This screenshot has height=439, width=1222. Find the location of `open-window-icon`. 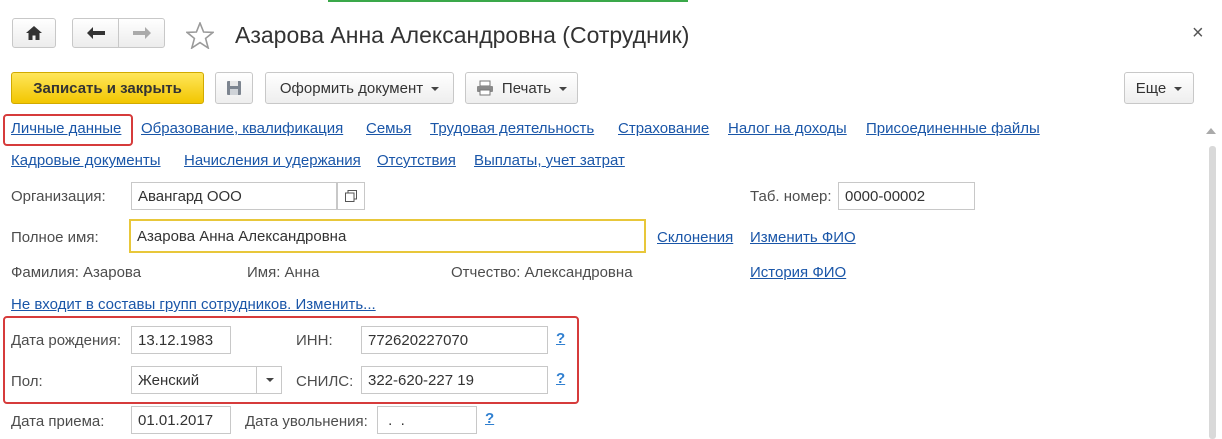

open-window-icon is located at coordinates (351, 196).